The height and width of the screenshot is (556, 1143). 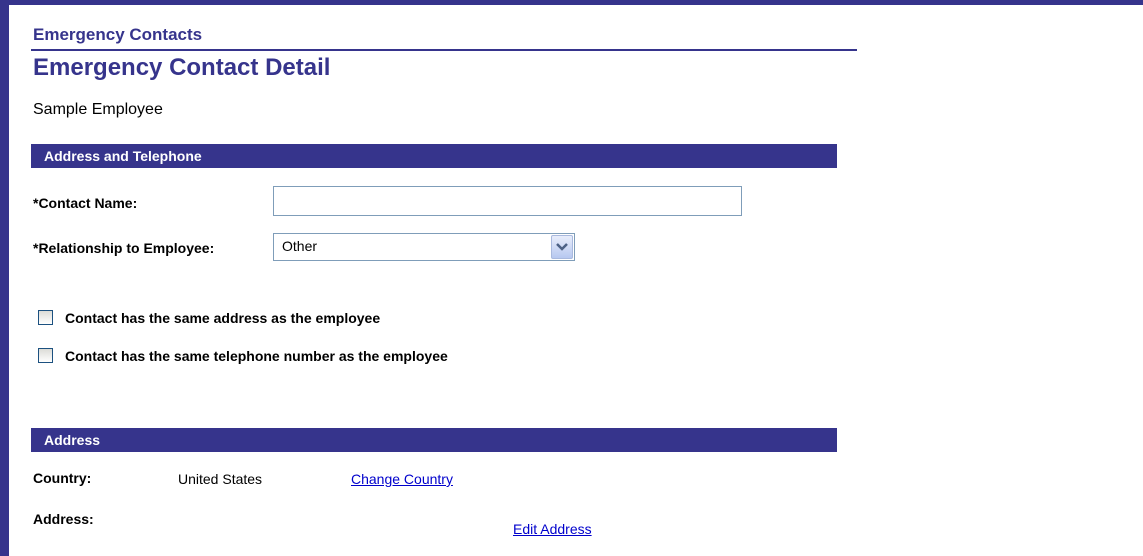 I want to click on page-title: Emergency Contact Detail, so click(x=182, y=67).